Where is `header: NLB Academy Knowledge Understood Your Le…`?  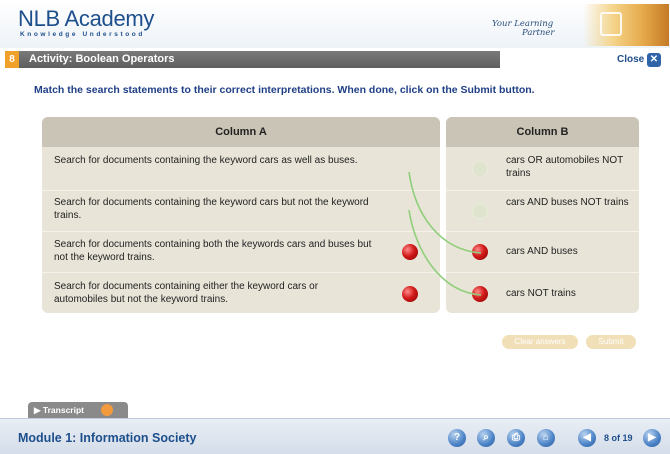 header: NLB Academy Knowledge Understood Your Le… is located at coordinates (335, 24).